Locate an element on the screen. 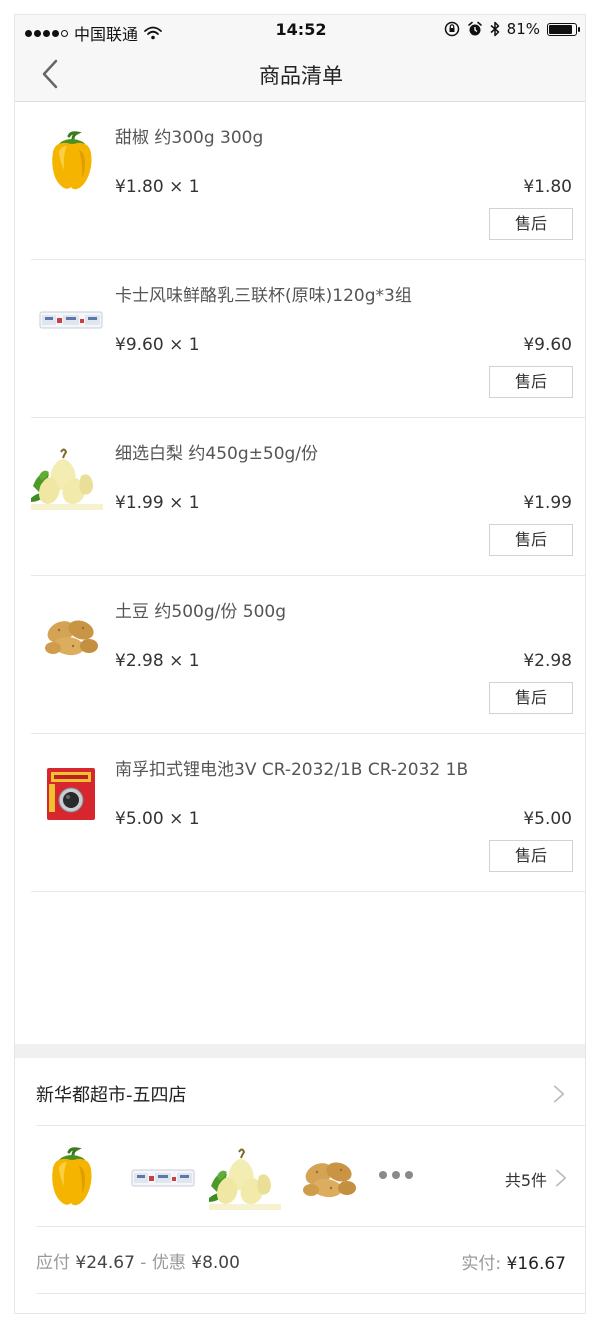 Image resolution: width=600 pixels, height=1327 pixels. divider is located at coordinates (310, 1293).